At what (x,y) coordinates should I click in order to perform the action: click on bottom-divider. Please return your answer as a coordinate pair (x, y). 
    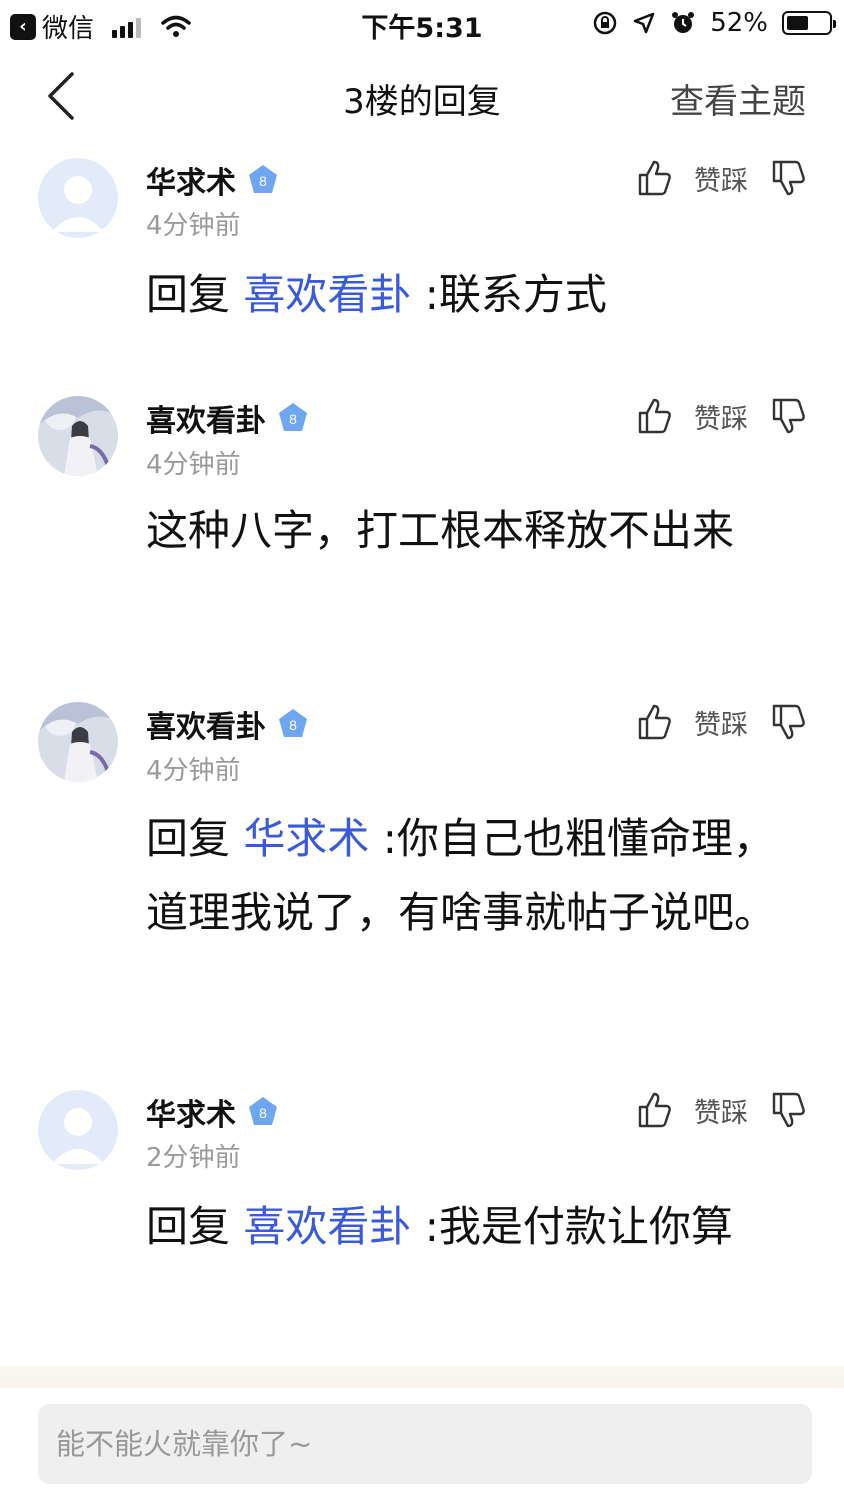
    Looking at the image, I should click on (422, 1378).